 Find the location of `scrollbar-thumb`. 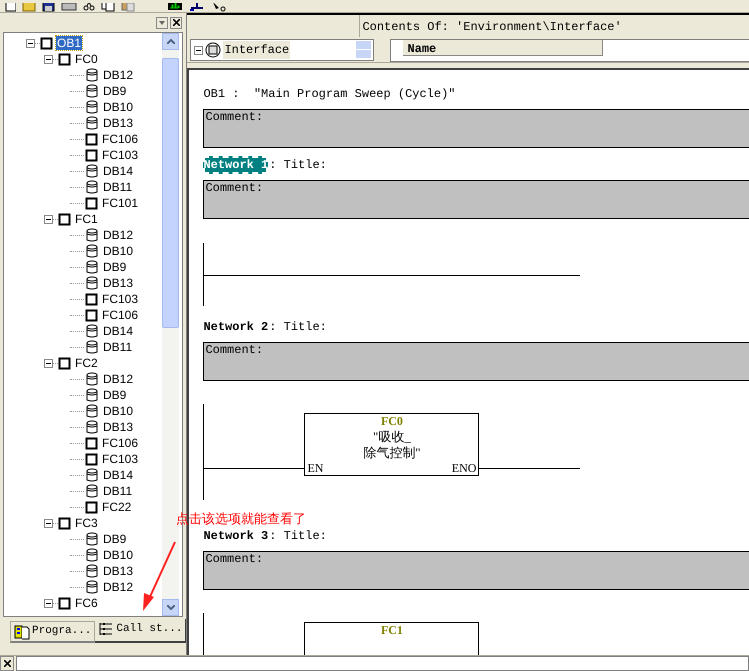

scrollbar-thumb is located at coordinates (171, 193).